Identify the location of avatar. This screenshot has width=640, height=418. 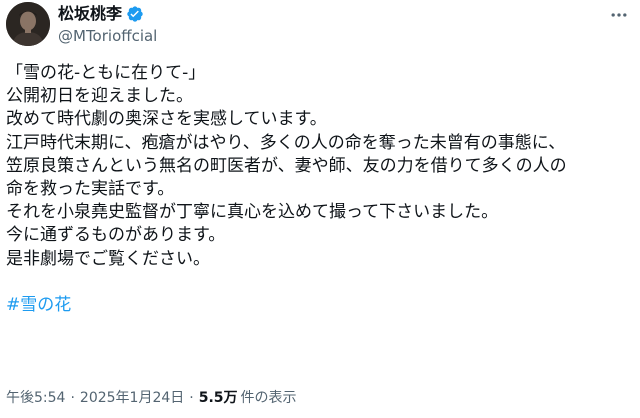
(28, 24).